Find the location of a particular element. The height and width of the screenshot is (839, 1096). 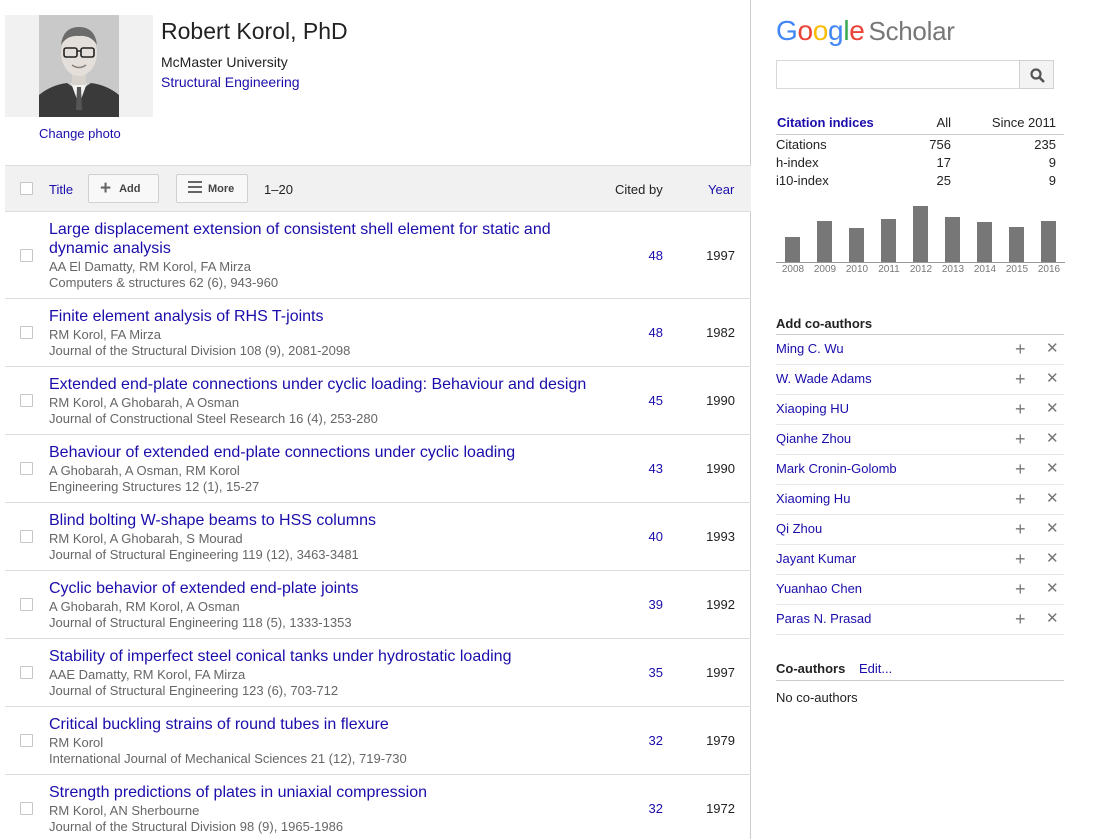

suggested-coauthor-row: W. Wade Adams + ✕ is located at coordinates (920, 380).